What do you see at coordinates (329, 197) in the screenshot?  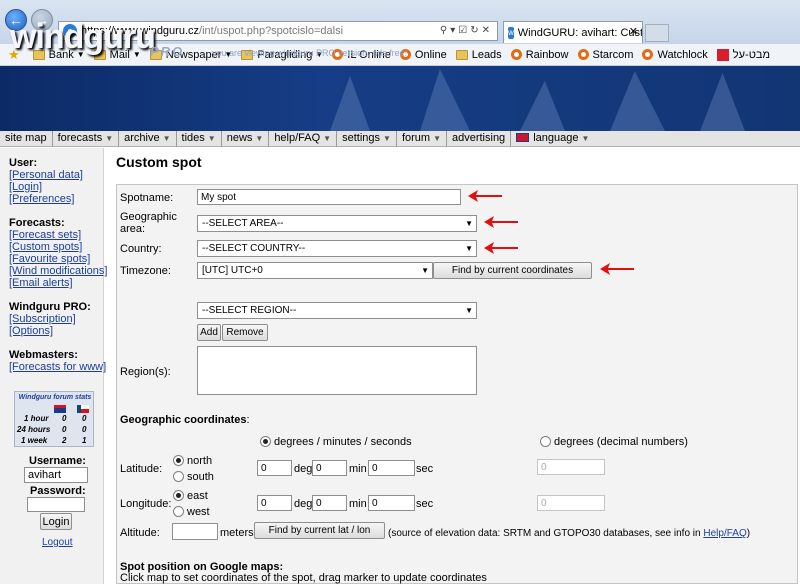 I see `spotname-input: My spot` at bounding box center [329, 197].